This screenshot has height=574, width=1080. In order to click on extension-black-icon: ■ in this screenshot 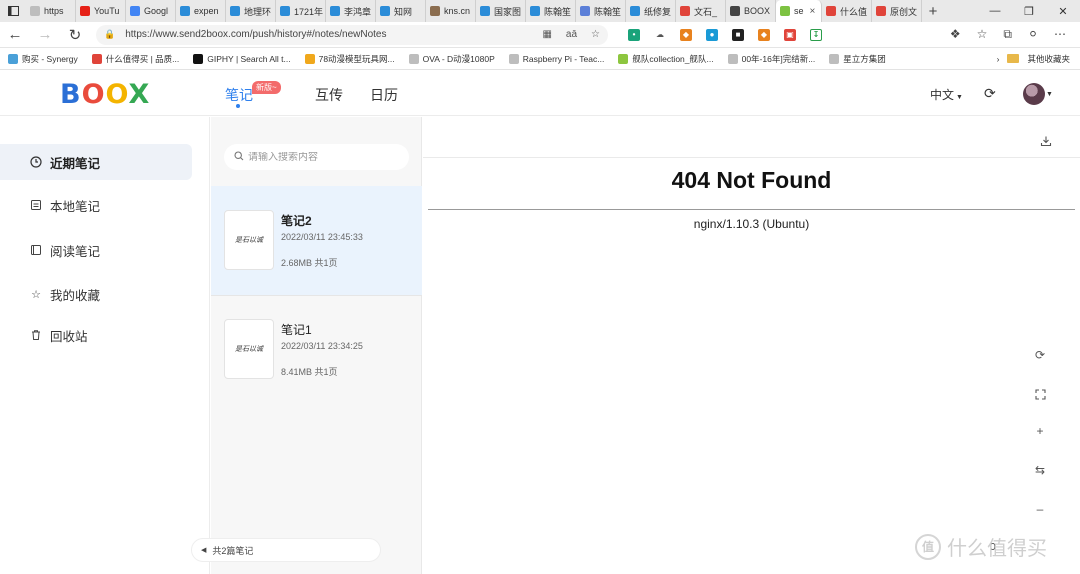, I will do `click(738, 34)`.